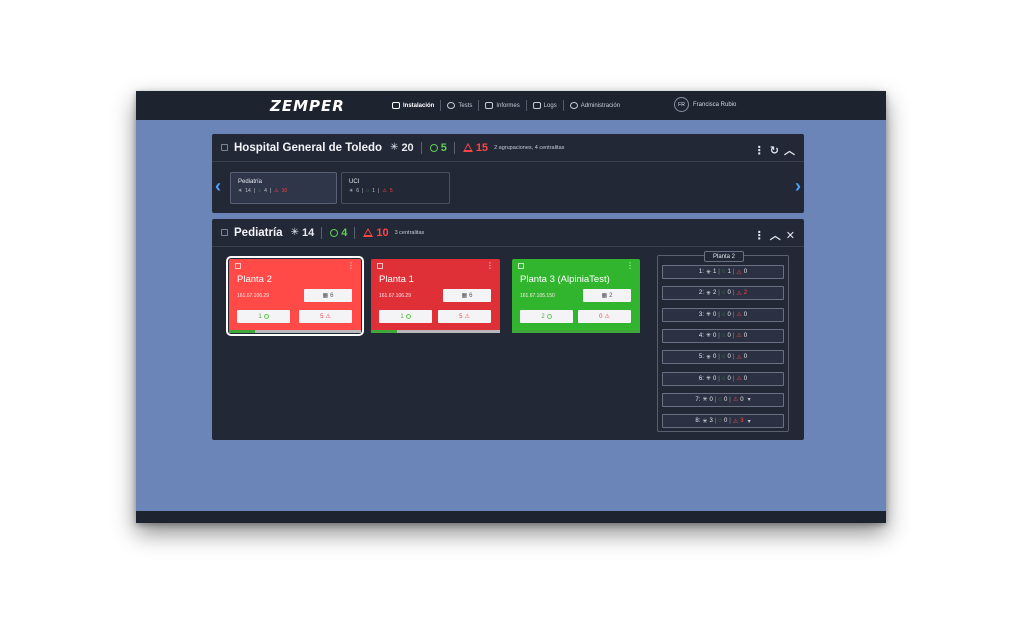  Describe the element at coordinates (537, 296) in the screenshot. I see `card-ip: 161.67.105.150` at that location.